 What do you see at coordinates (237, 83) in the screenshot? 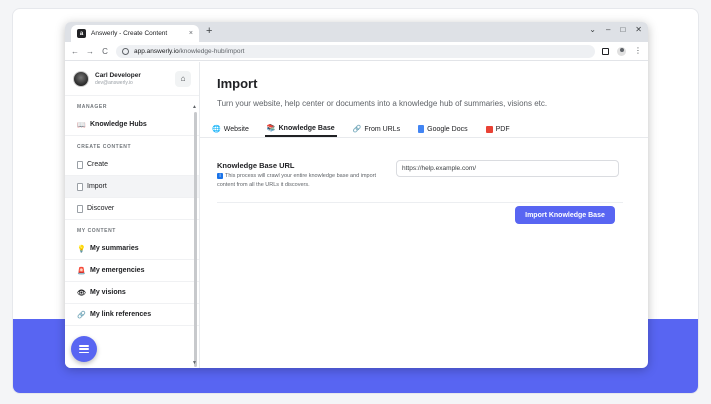
I see `page-title: Import` at bounding box center [237, 83].